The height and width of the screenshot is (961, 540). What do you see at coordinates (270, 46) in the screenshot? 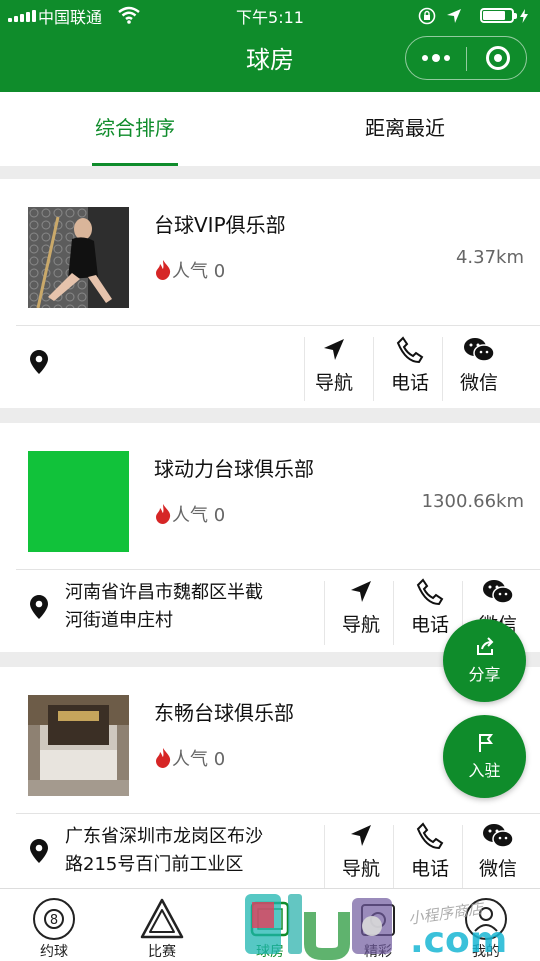
I see `app-header: 中国联通 下午5:11 球房` at bounding box center [270, 46].